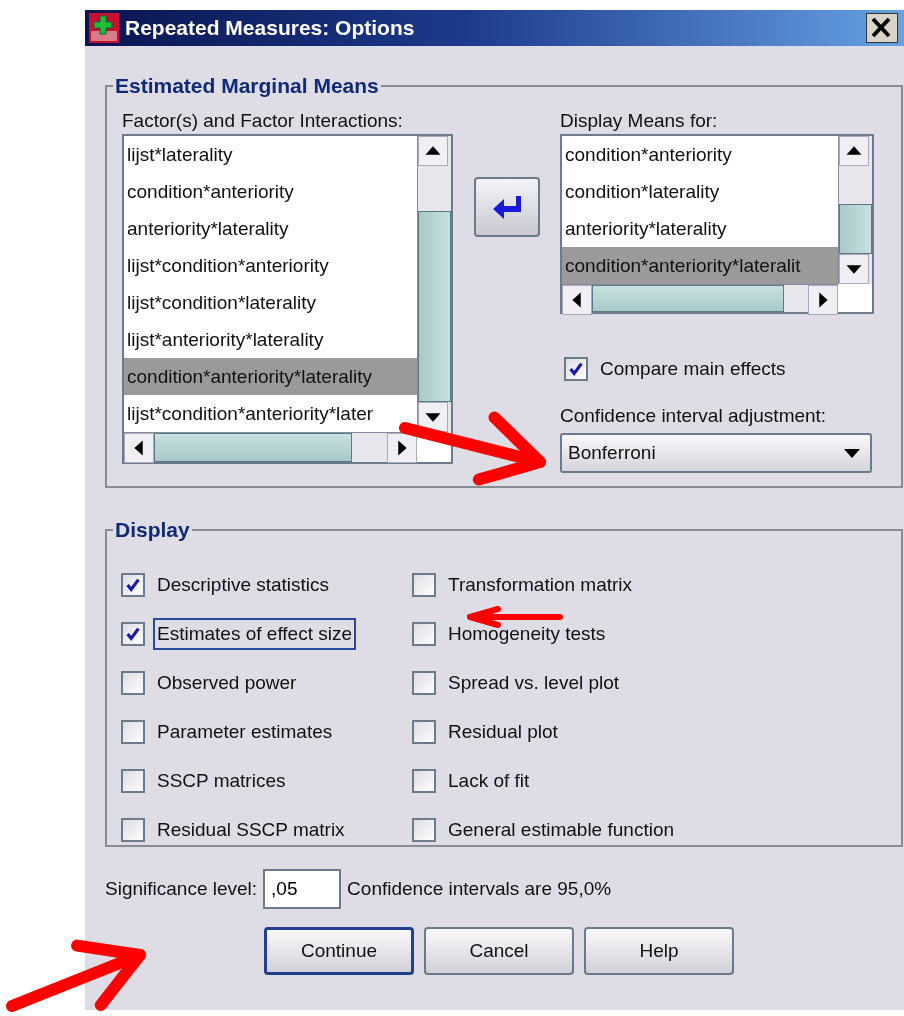 This screenshot has height=1016, width=904. I want to click on checkbox-label: SSCP matrices, so click(221, 780).